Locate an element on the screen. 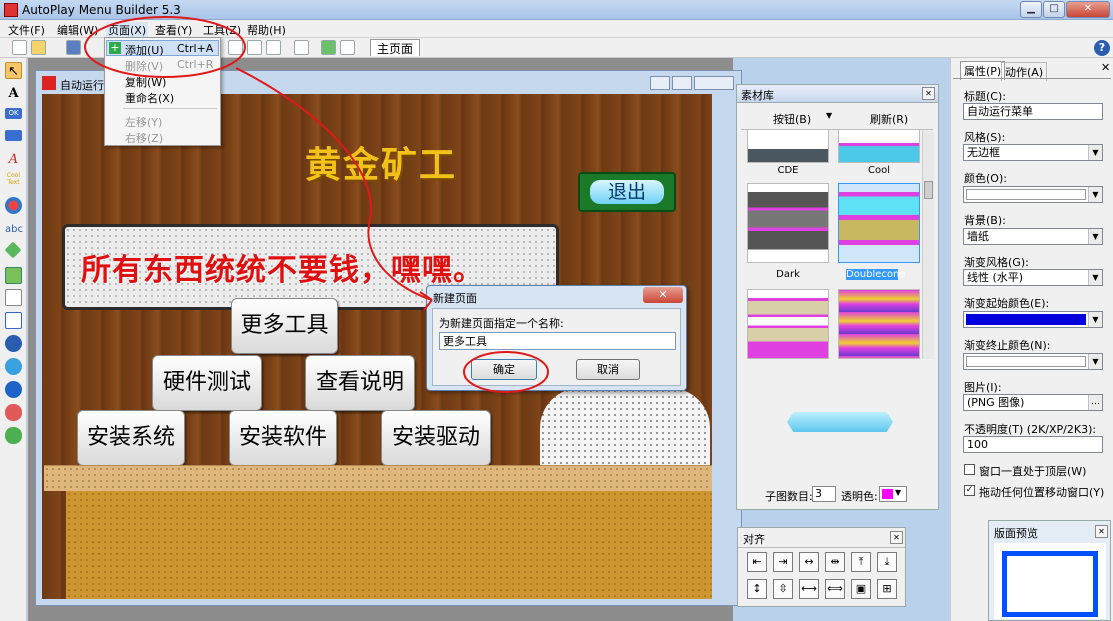  remove-page-icon is located at coordinates (347, 47).